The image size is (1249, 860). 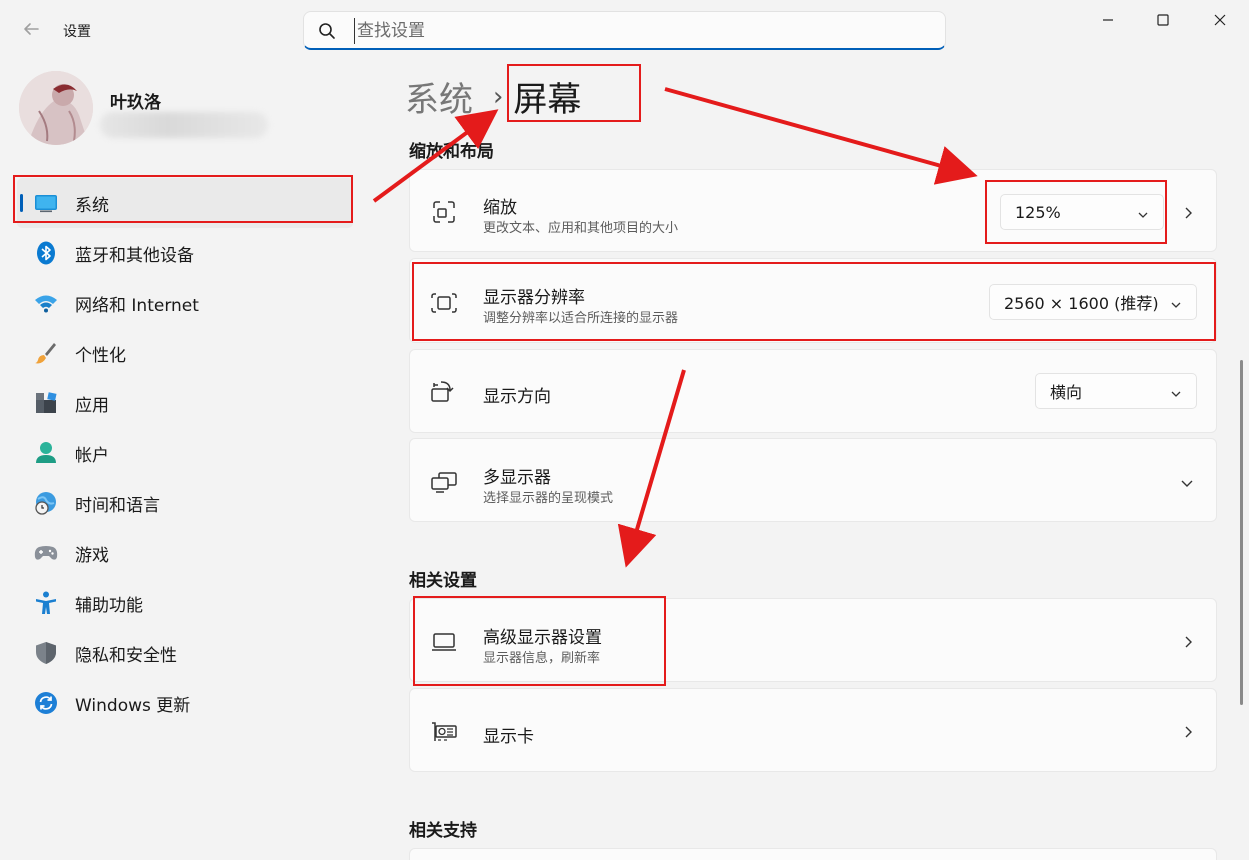 I want to click on sidebar-item-network: 网络和 Internet, so click(x=185, y=303).